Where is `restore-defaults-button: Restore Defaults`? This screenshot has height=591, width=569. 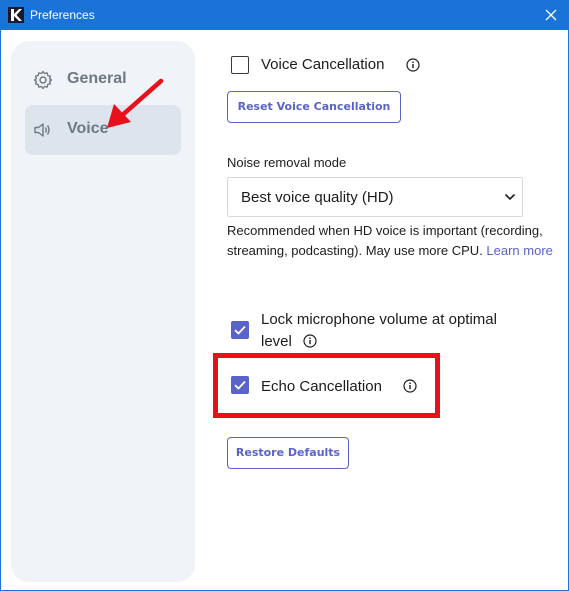
restore-defaults-button: Restore Defaults is located at coordinates (288, 453).